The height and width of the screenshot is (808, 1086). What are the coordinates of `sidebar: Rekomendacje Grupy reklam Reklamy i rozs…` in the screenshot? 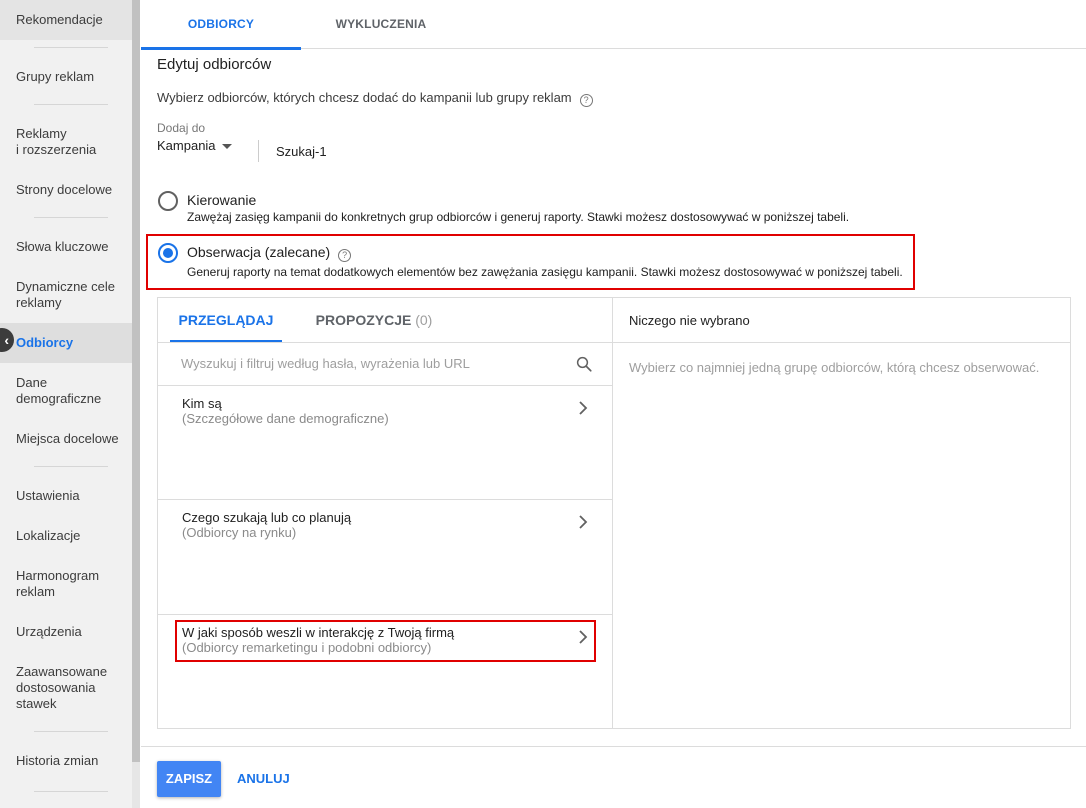 It's located at (66, 404).